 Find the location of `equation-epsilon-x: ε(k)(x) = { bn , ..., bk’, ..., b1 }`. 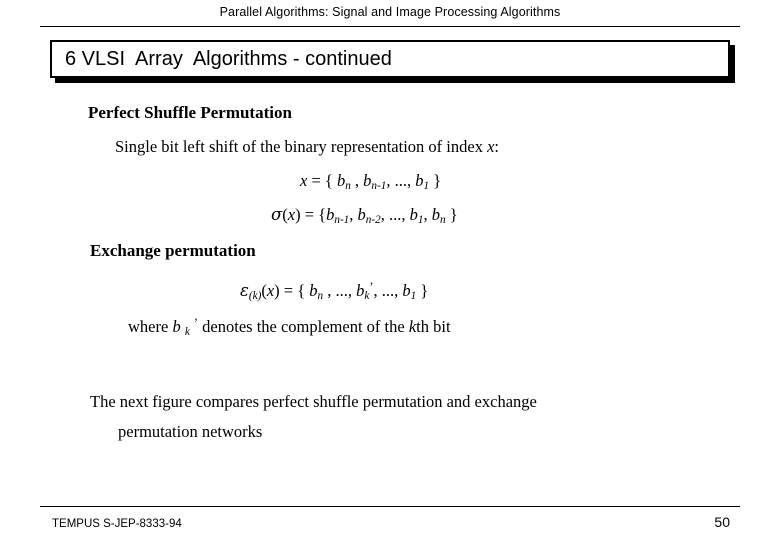

equation-epsilon-x: ε(k)(x) = { bn , ..., bk’, ..., b1 } is located at coordinates (334, 291).